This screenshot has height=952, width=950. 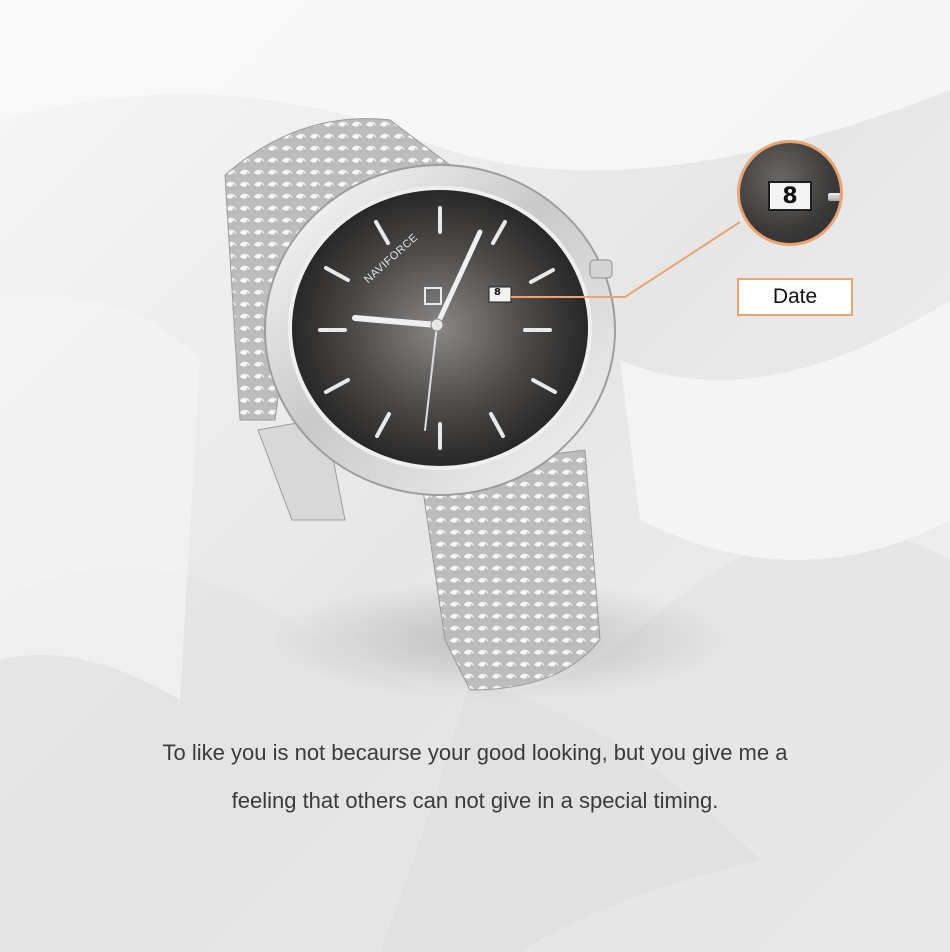 I want to click on watch-crown, so click(x=601, y=269).